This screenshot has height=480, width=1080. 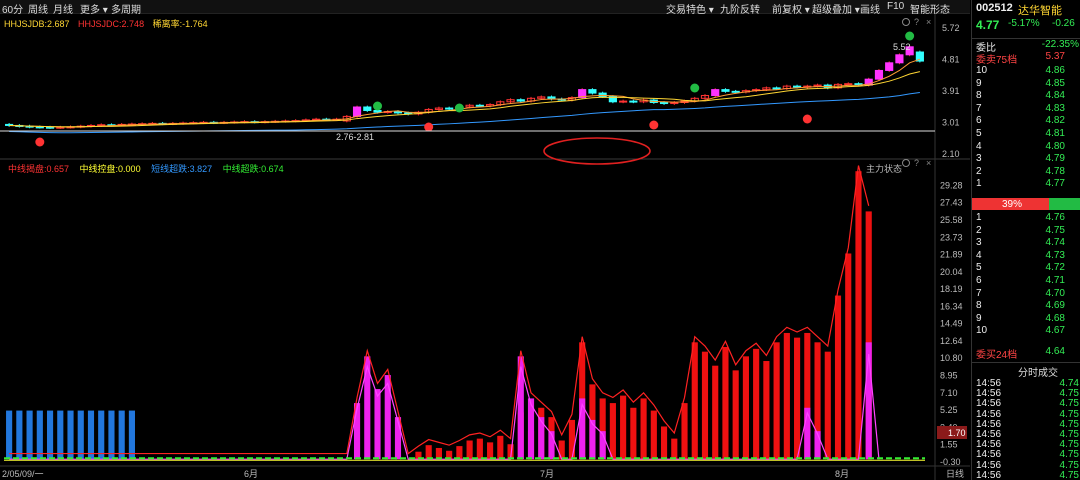 What do you see at coordinates (951, 289) in the screenshot?
I see `indicator-axis-label: 18.19` at bounding box center [951, 289].